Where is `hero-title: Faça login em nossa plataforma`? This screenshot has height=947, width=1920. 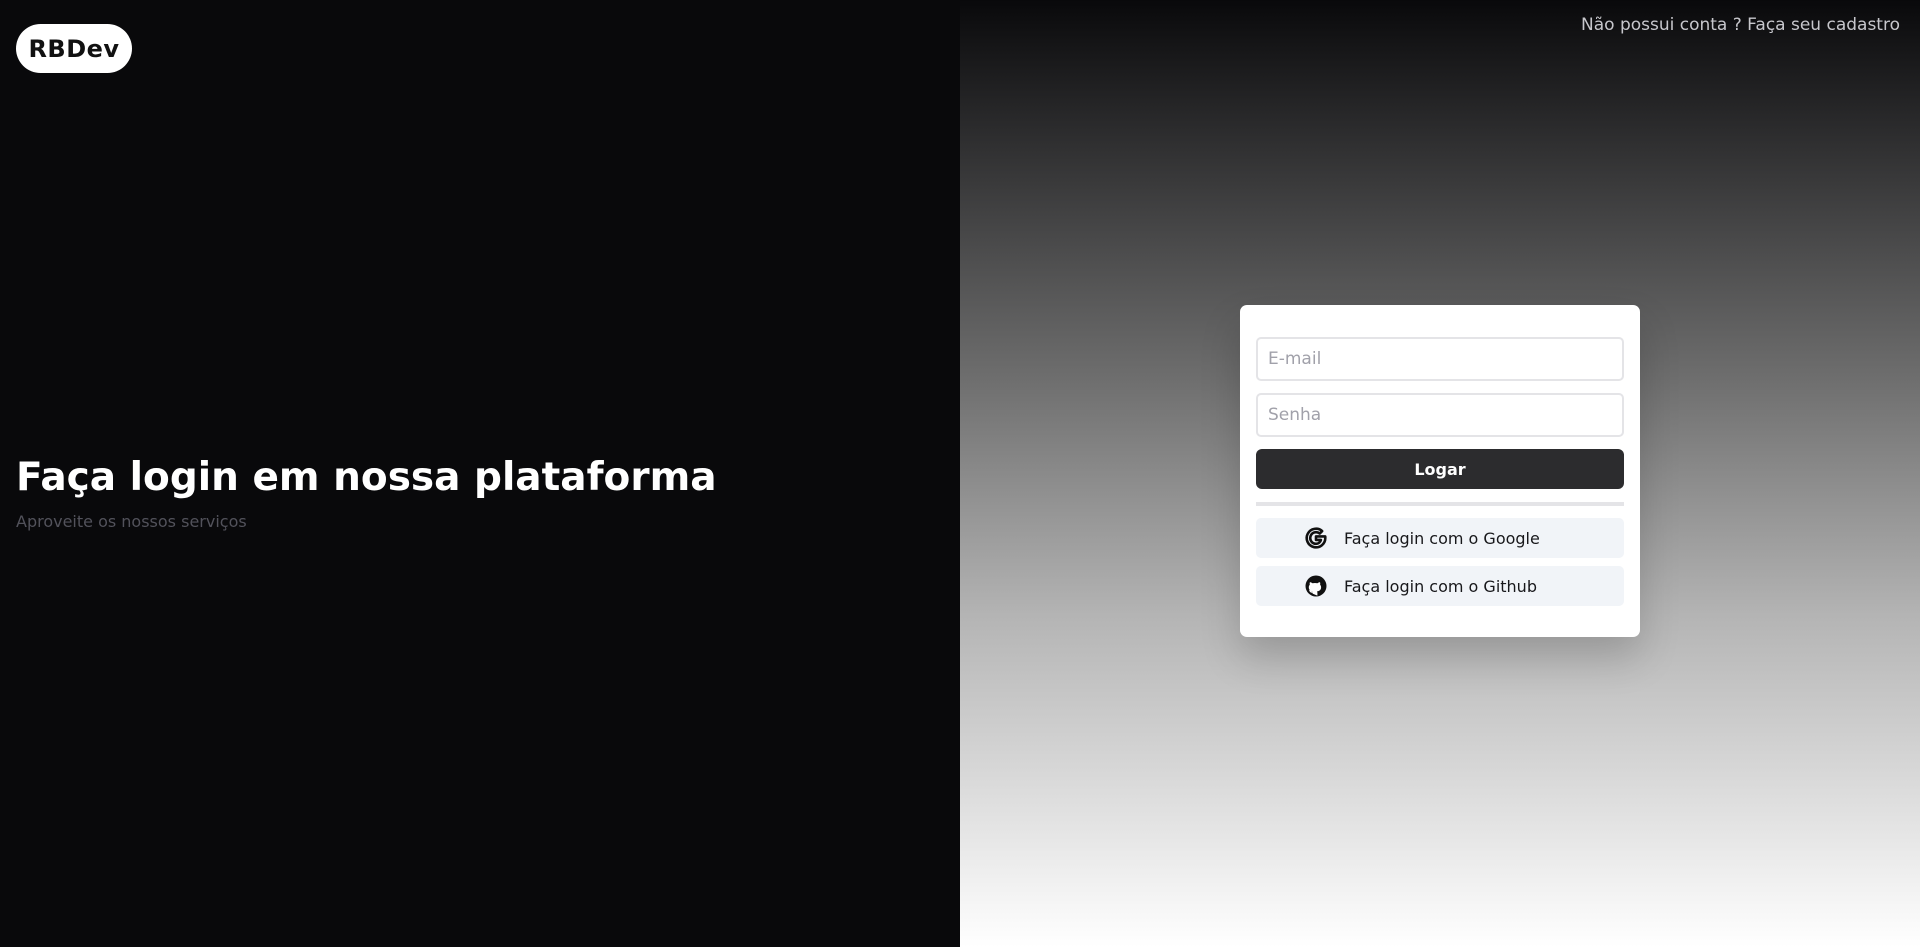
hero-title: Faça login em nossa plataforma is located at coordinates (366, 477).